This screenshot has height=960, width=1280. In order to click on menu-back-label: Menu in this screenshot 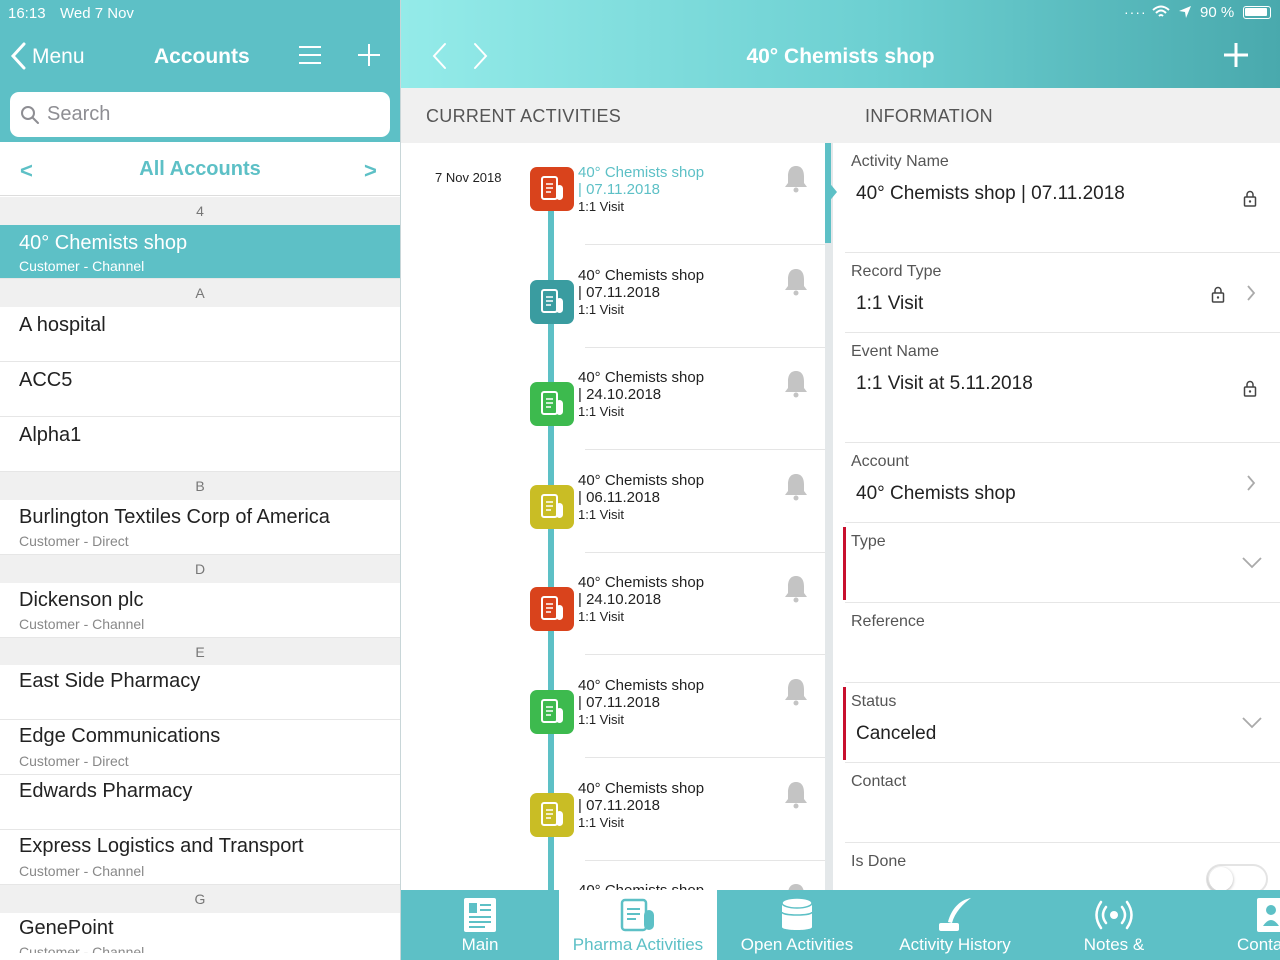, I will do `click(58, 56)`.